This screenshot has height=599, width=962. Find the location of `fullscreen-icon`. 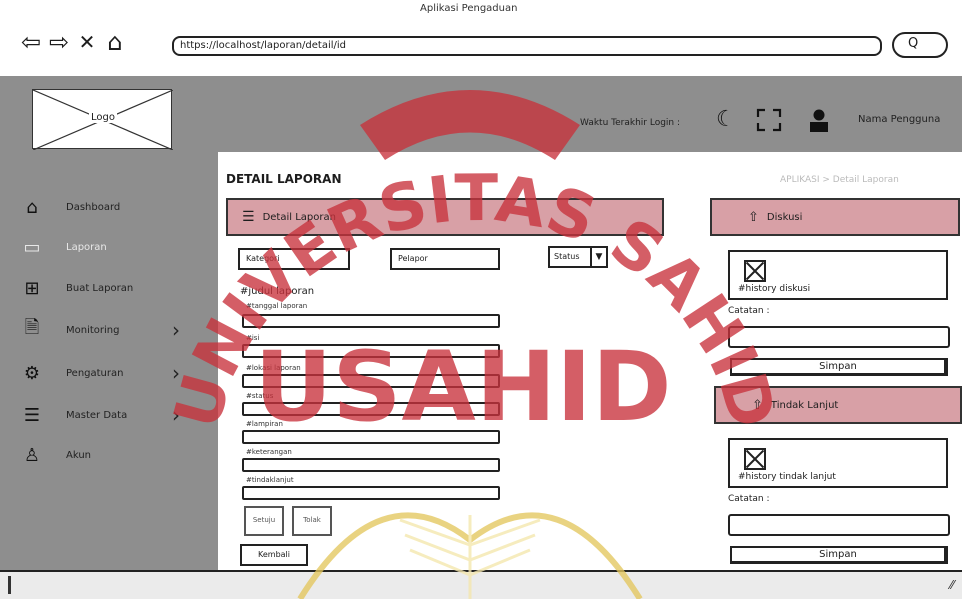

fullscreen-icon is located at coordinates (769, 123).